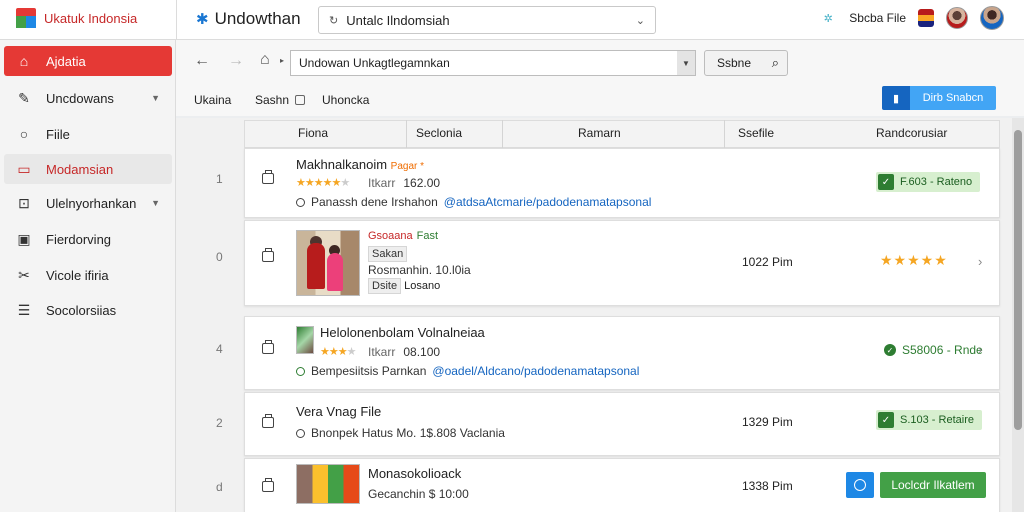 The image size is (1024, 512). I want to click on sidebar-item-label: Ulelnyorhankan, so click(91, 203).